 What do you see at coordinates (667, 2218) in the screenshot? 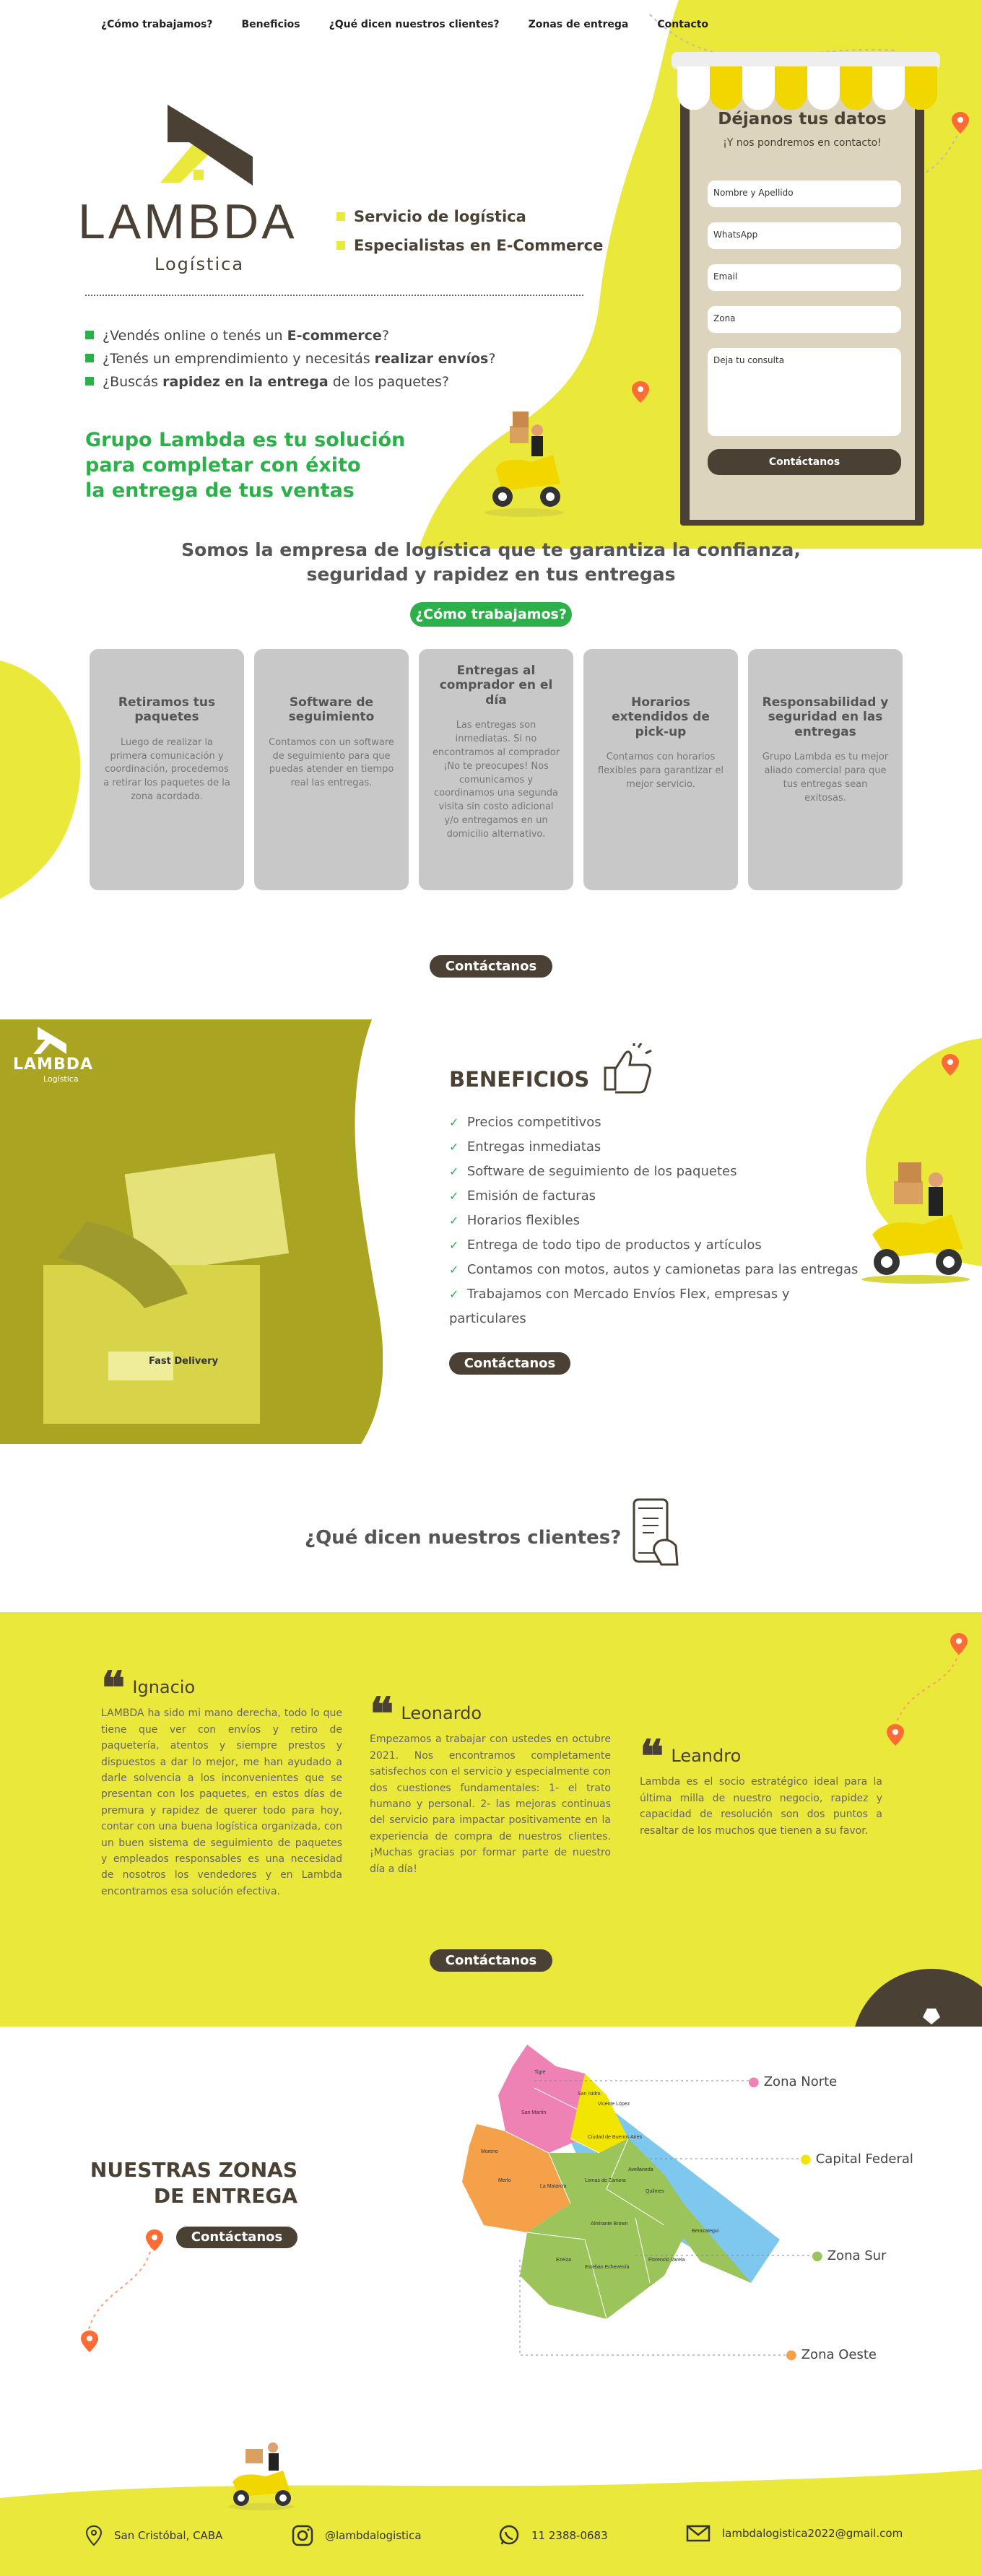
I see `zone-leader-lines` at bounding box center [667, 2218].